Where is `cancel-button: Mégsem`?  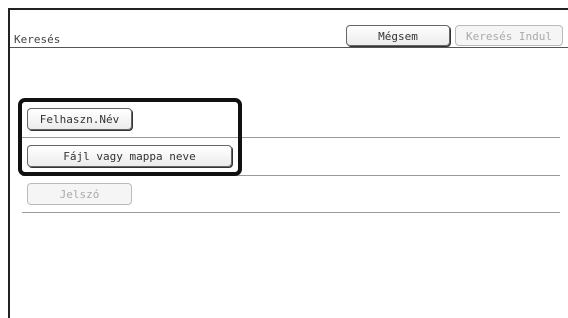 cancel-button: Mégsem is located at coordinates (398, 35).